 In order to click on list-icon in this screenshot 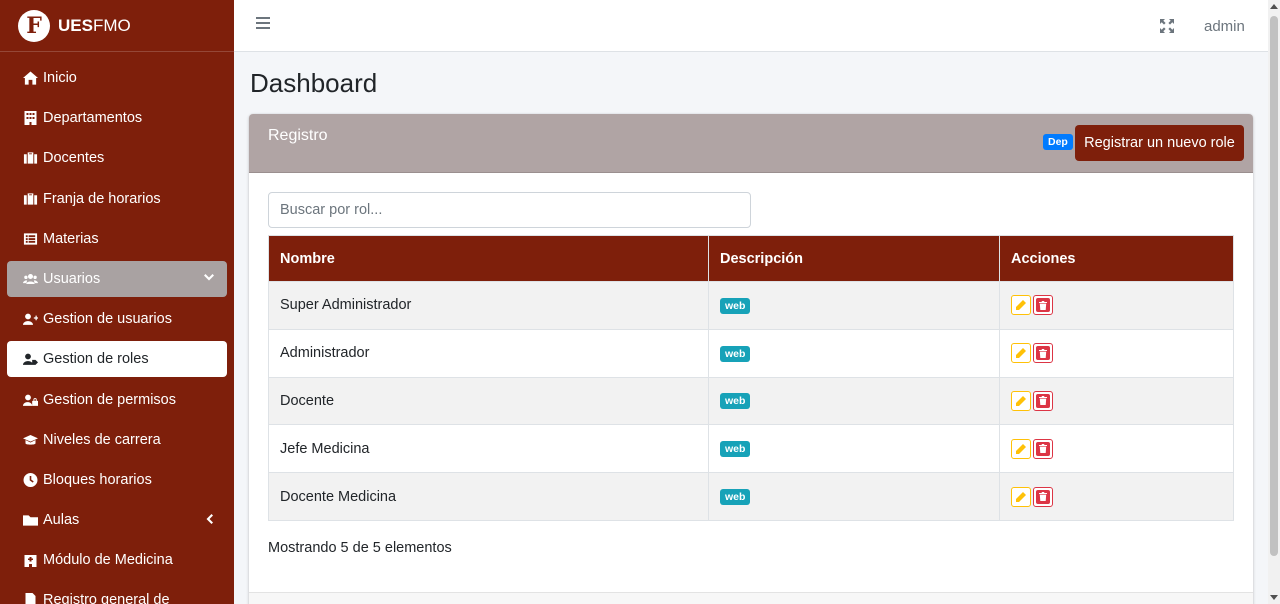, I will do `click(30, 239)`.